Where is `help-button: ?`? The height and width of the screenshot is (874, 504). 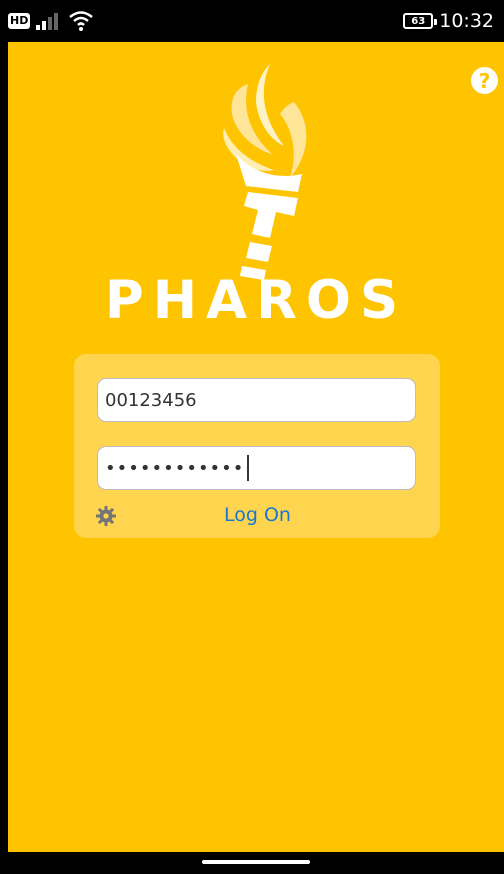 help-button: ? is located at coordinates (484, 80).